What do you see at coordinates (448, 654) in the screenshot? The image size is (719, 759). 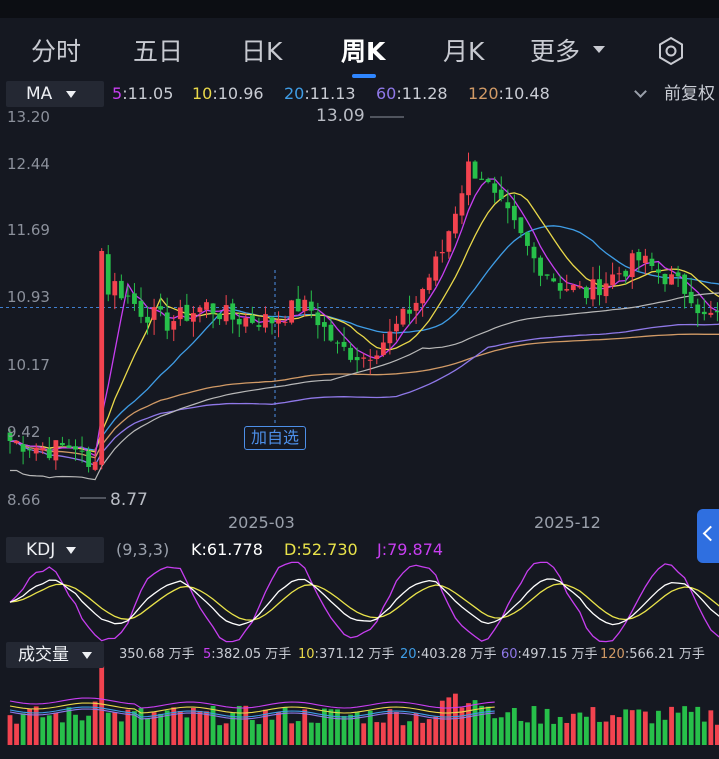 I see `vol-ma20-readout: 20:403.28 万手` at bounding box center [448, 654].